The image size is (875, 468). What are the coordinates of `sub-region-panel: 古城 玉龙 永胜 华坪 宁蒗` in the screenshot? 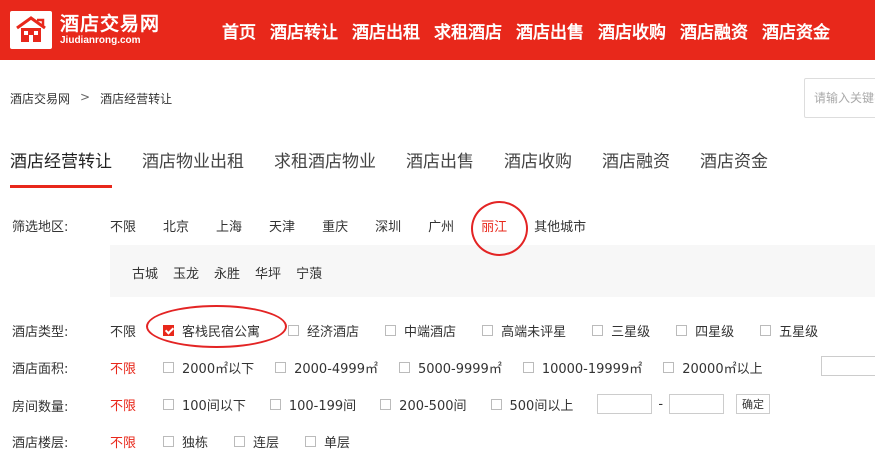 It's located at (492, 271).